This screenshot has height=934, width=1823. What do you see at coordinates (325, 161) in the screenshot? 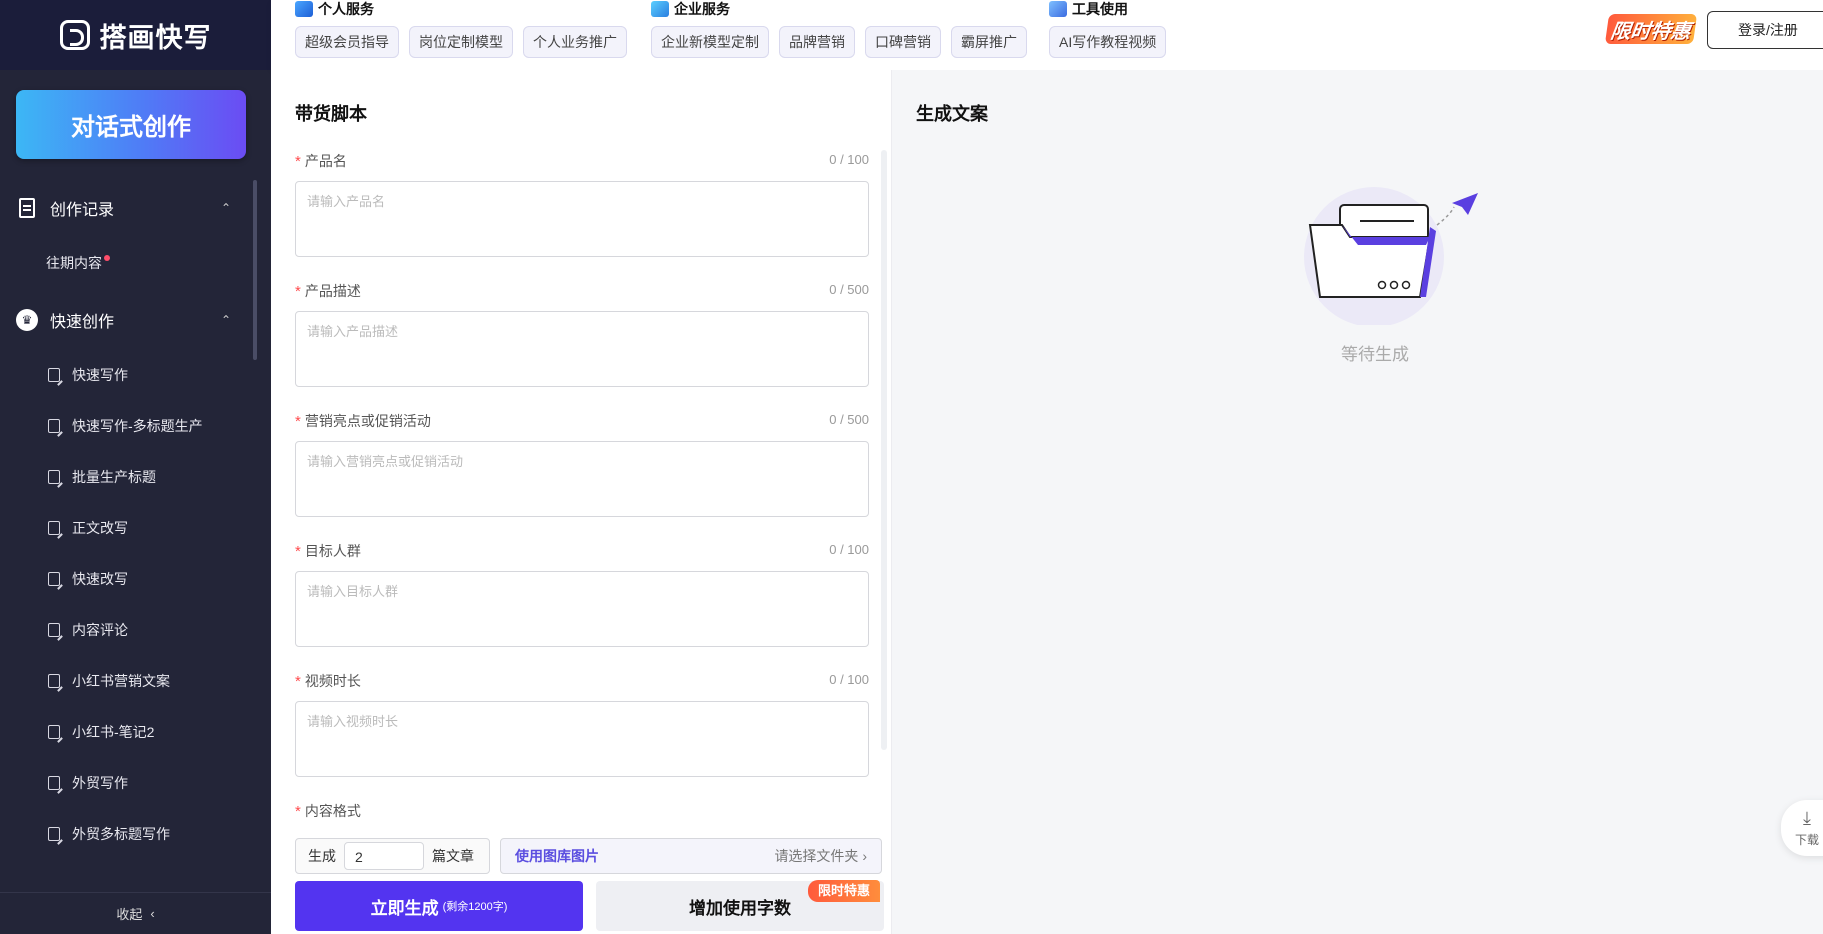
I see `field-label: 产品名` at bounding box center [325, 161].